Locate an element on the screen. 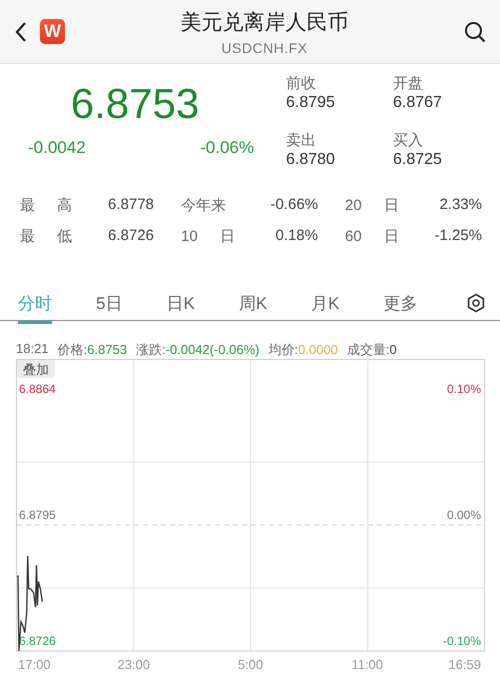  app-logo: W is located at coordinates (52, 31).